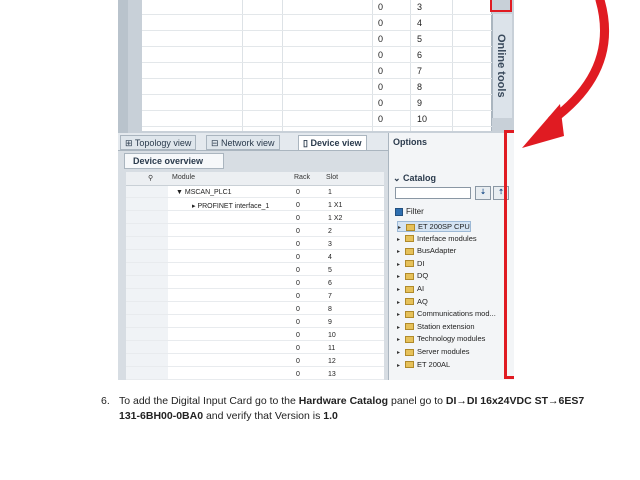  Describe the element at coordinates (130, 143) in the screenshot. I see `topology-icon: ⊞` at that location.